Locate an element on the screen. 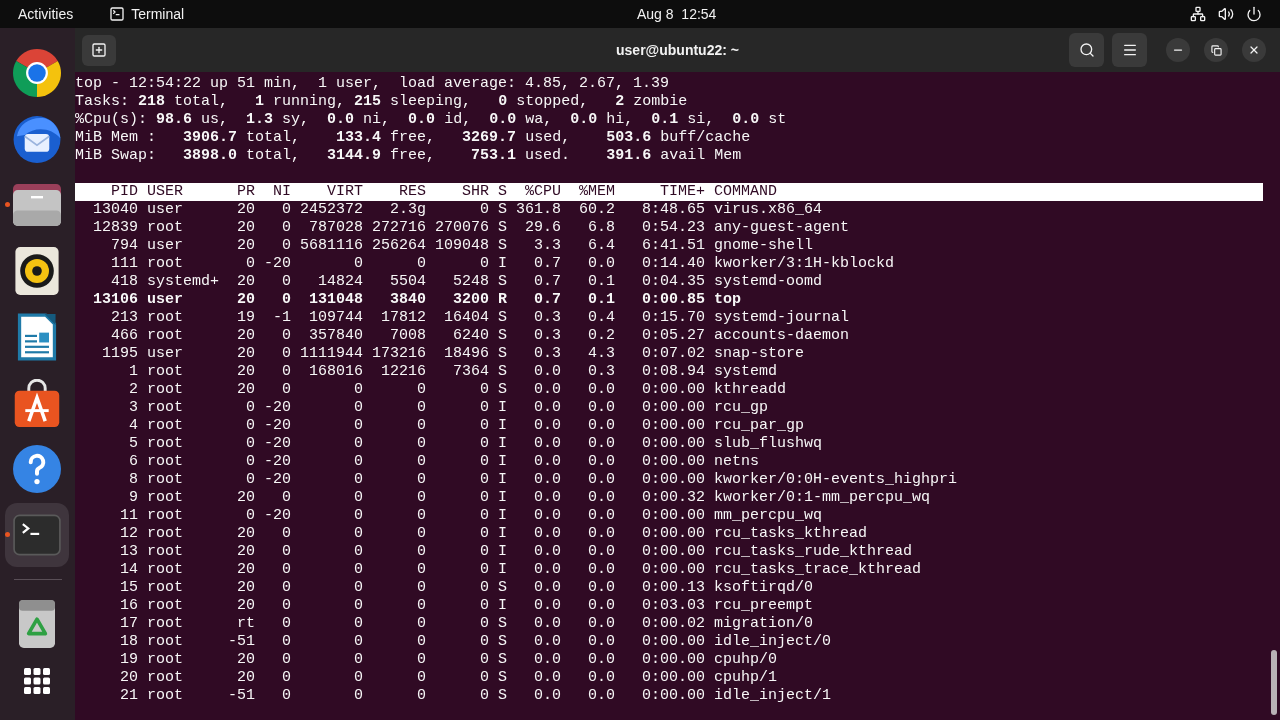  close-icon is located at coordinates (1254, 50).